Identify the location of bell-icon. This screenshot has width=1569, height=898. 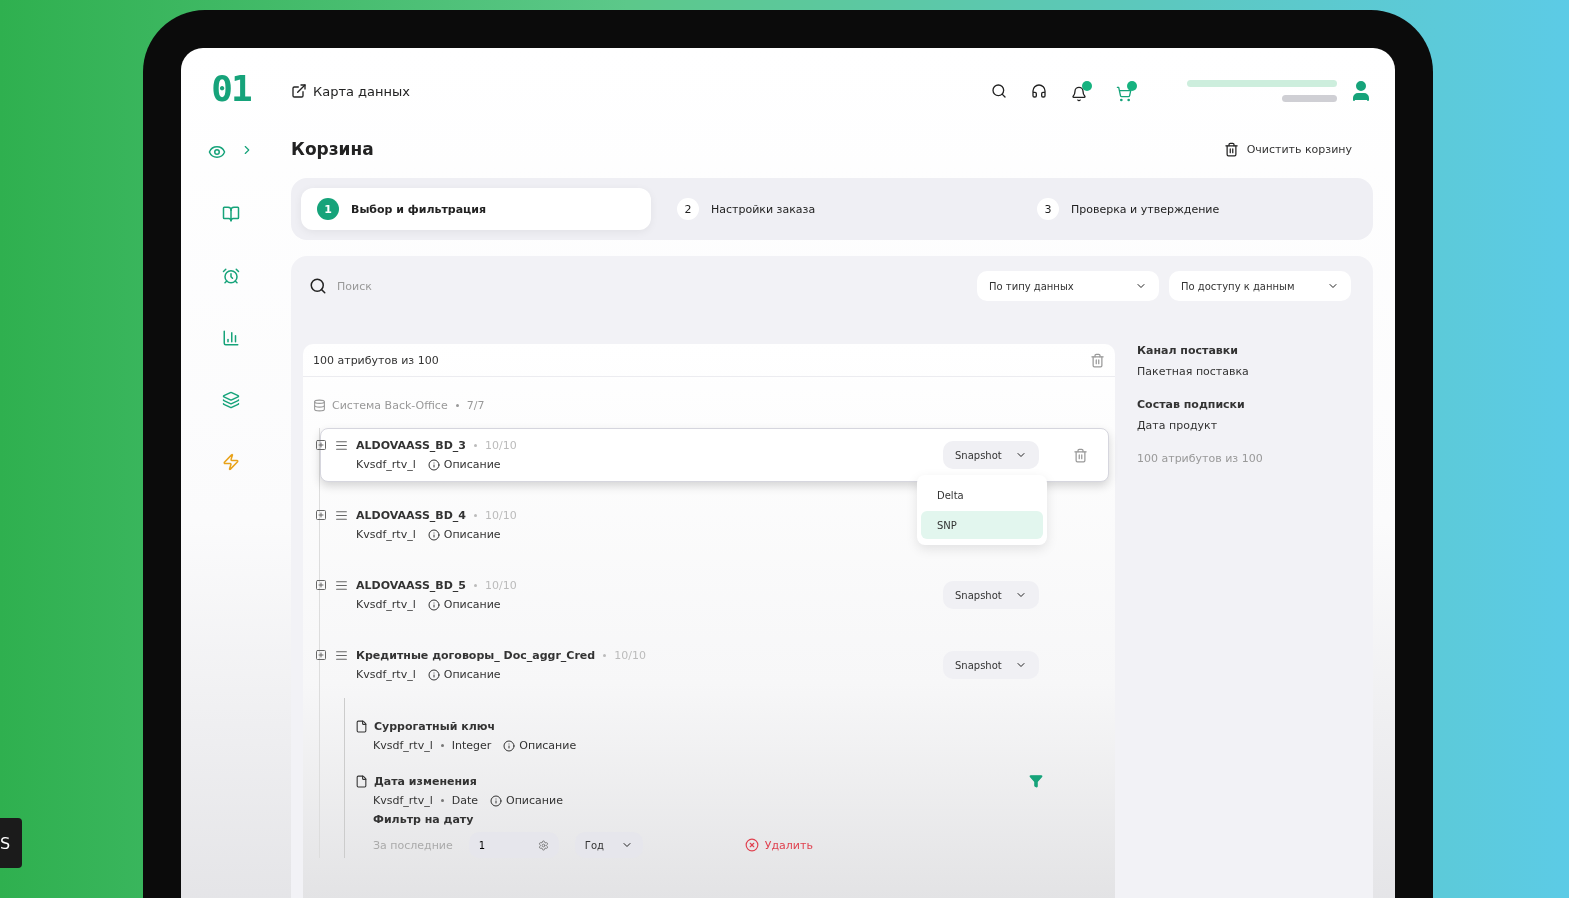
(1081, 91).